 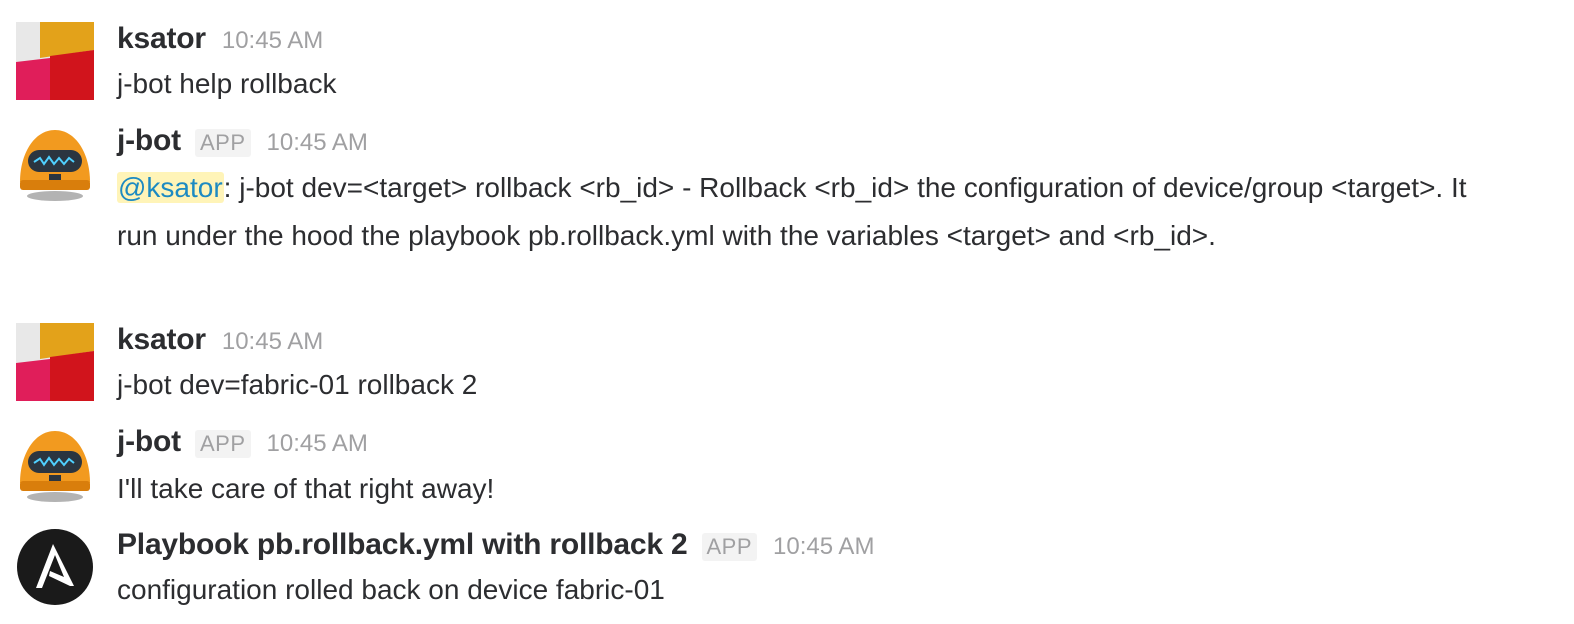 What do you see at coordinates (227, 83) in the screenshot?
I see `message-text: j-bot help rollback` at bounding box center [227, 83].